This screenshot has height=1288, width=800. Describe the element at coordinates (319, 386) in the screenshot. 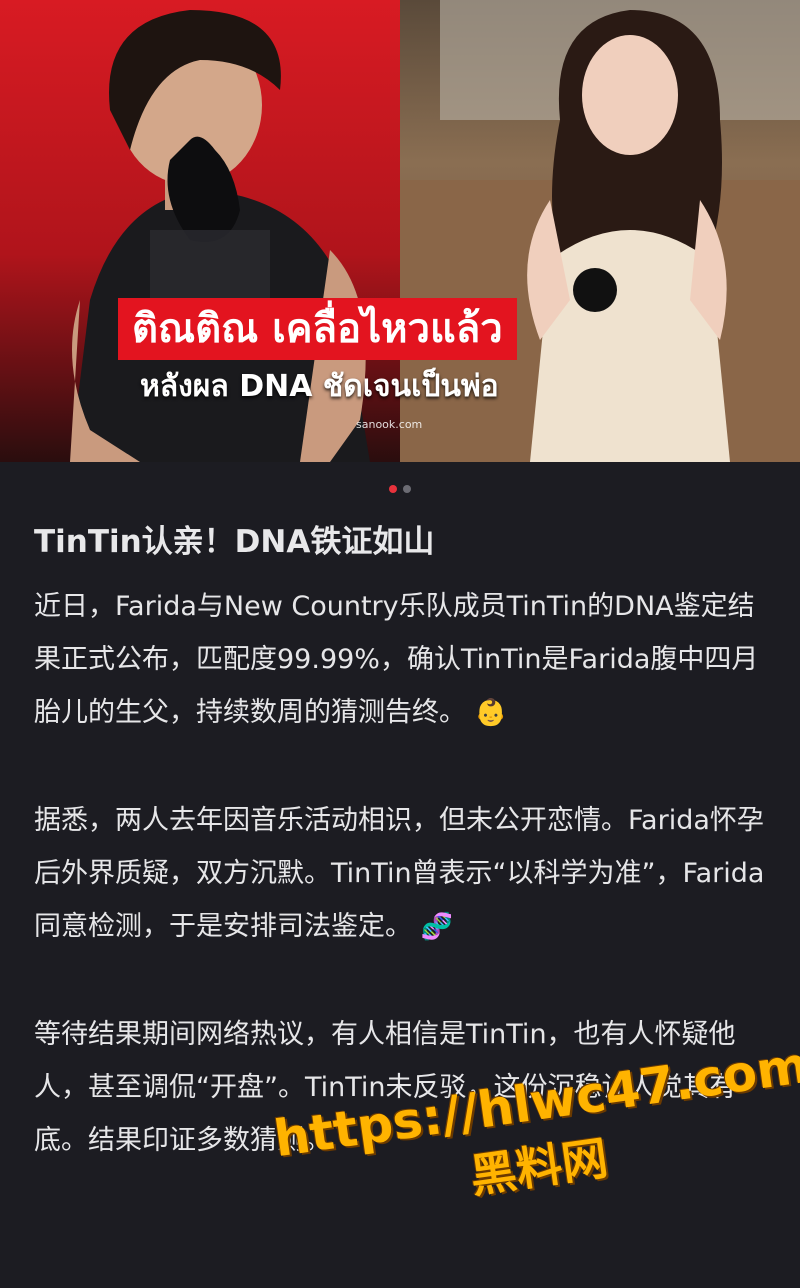

I see `hero-caption-subheadline: หลังผล DNA ชัดเจนเป็นพ่อ` at that location.